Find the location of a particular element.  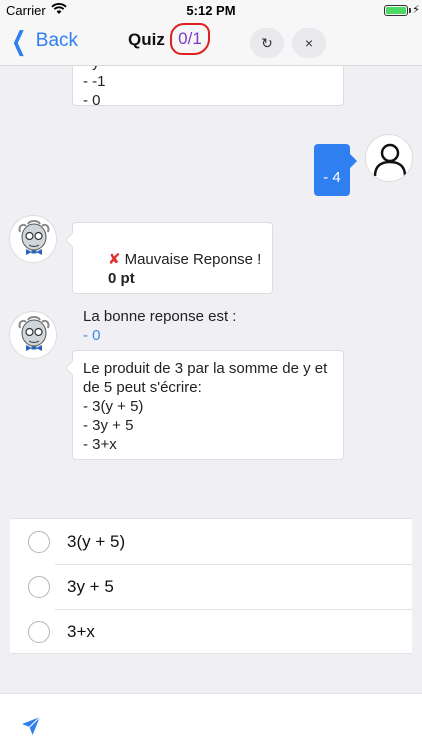

nav-bar: ❮ Back Quiz 0/1 ↻ × is located at coordinates (211, 43).